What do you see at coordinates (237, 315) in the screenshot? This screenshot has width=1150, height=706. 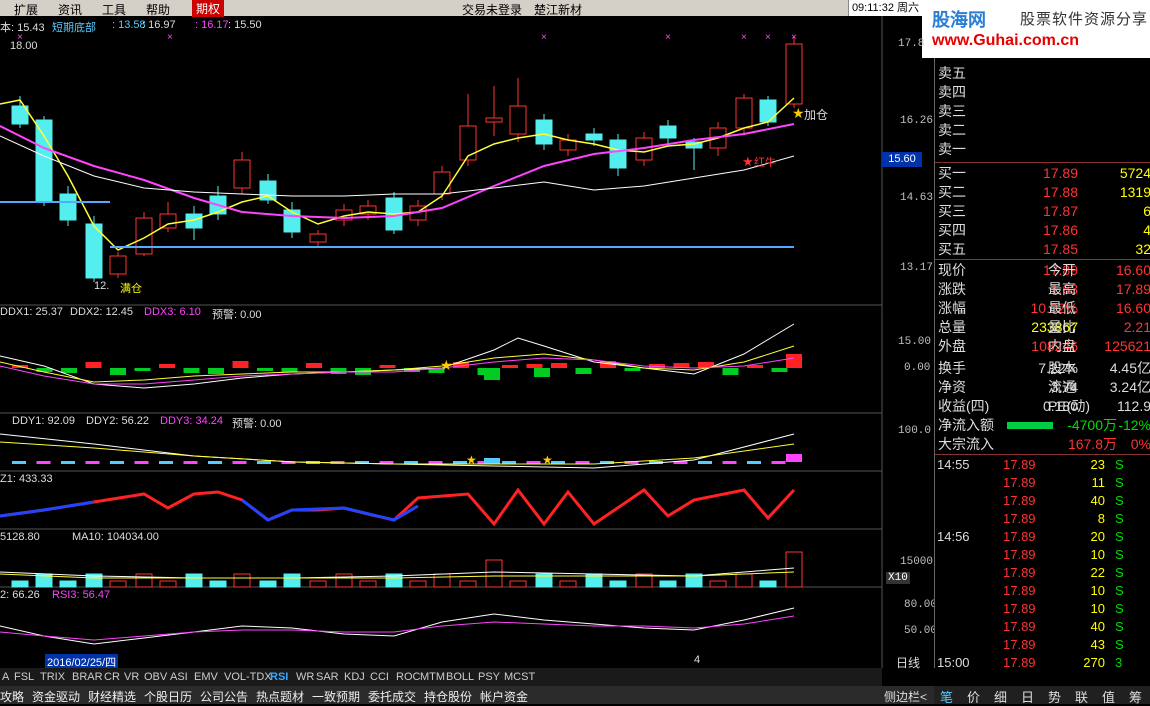 I see `ddx-warn-label: 预警: 0.00` at bounding box center [237, 315].